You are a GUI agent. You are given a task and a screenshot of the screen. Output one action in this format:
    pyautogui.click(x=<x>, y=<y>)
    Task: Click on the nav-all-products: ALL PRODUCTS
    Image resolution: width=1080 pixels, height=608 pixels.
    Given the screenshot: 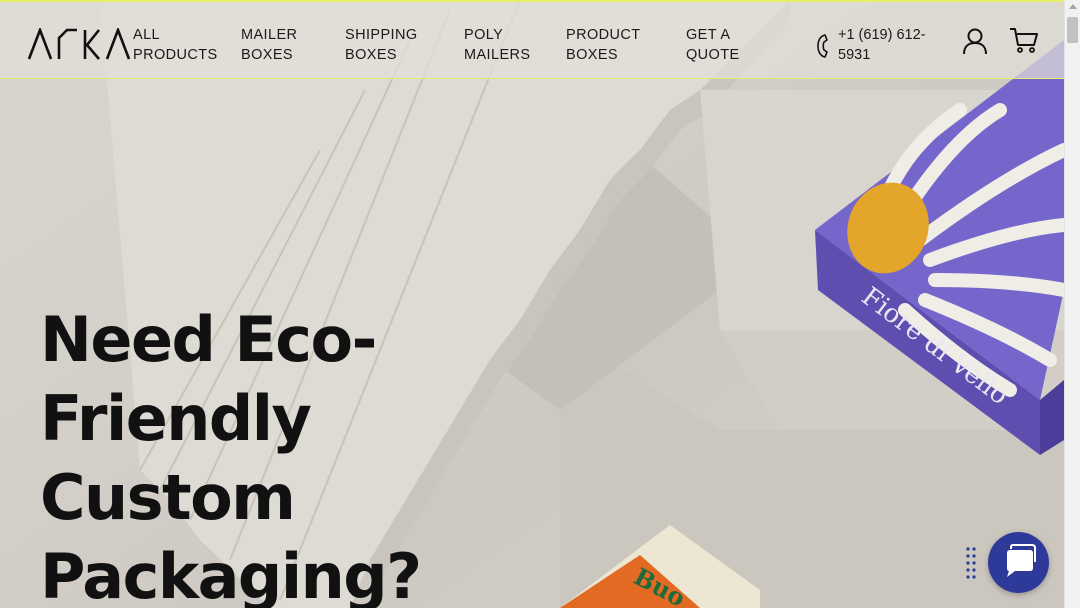 What is the action you would take?
    pyautogui.click(x=175, y=45)
    